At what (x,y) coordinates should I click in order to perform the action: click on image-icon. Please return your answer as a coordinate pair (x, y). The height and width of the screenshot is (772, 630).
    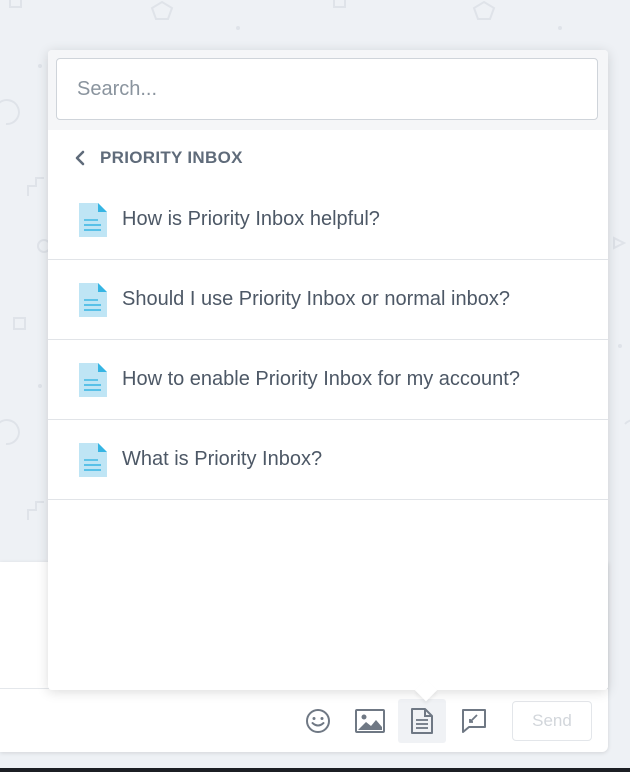
    Looking at the image, I should click on (370, 721).